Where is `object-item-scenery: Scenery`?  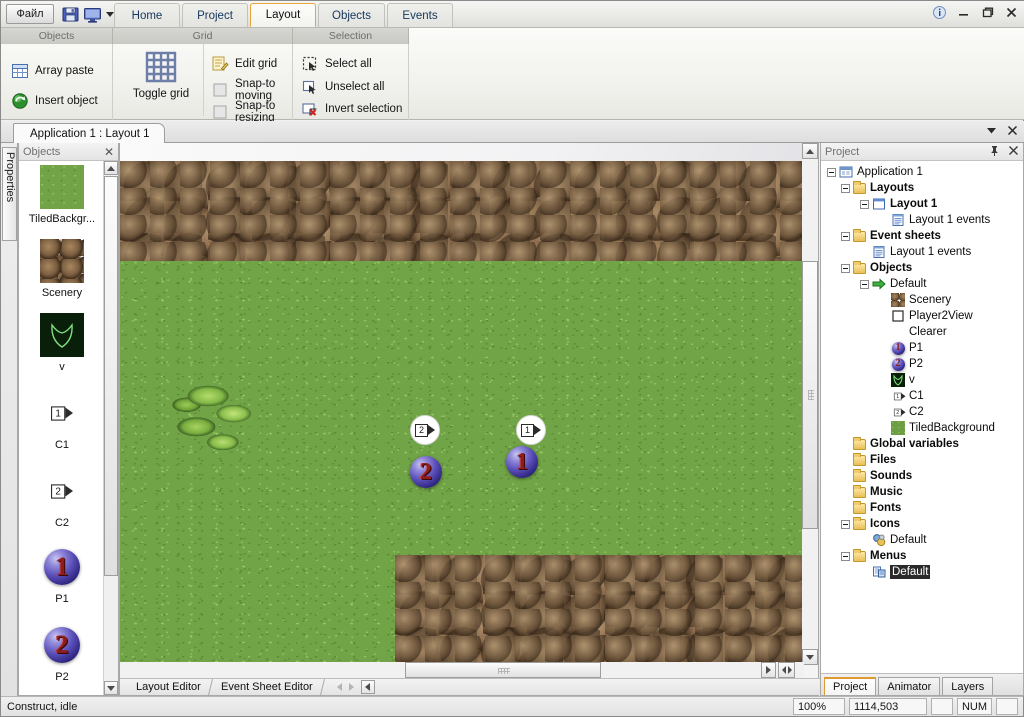 object-item-scenery: Scenery is located at coordinates (62, 262).